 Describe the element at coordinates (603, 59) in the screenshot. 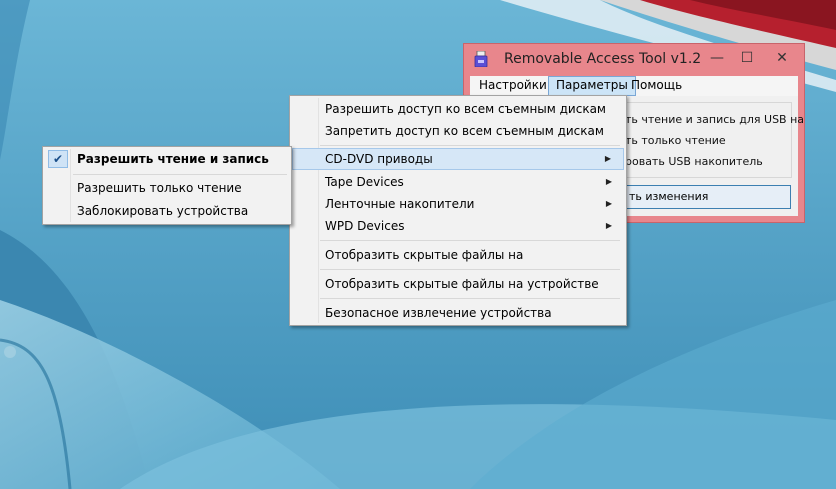

I see `window-title: Removable Access Tool v1.2` at that location.